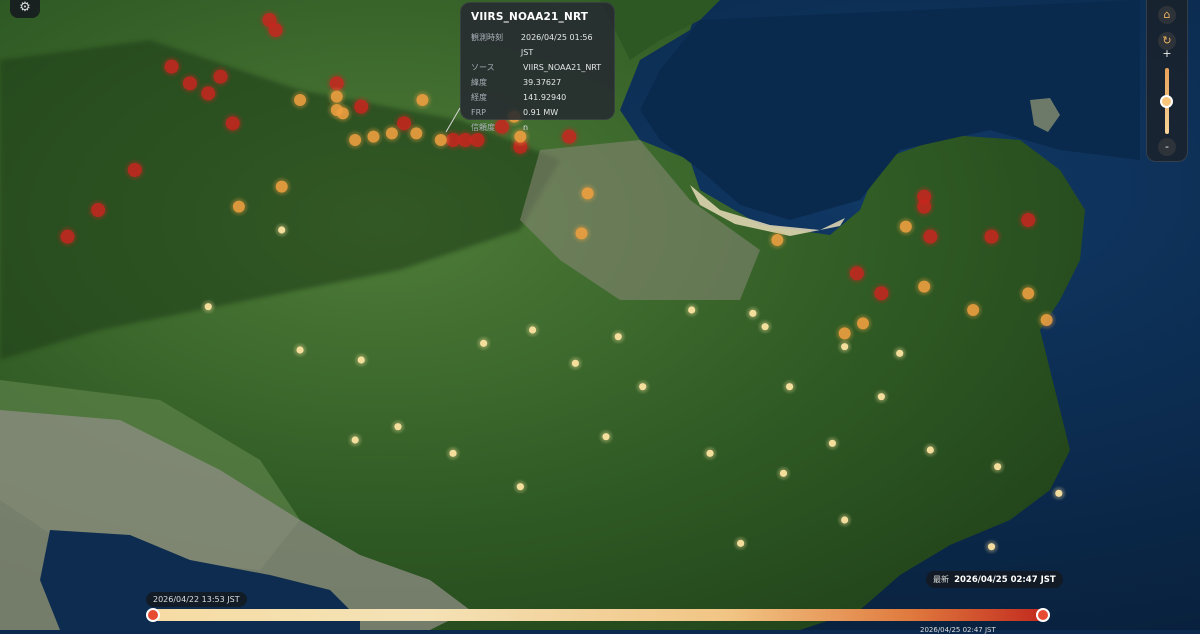 The width and height of the screenshot is (1200, 634). Describe the element at coordinates (562, 67) in the screenshot. I see `popup-value: VIIRS_NOAA21_NRT` at that location.